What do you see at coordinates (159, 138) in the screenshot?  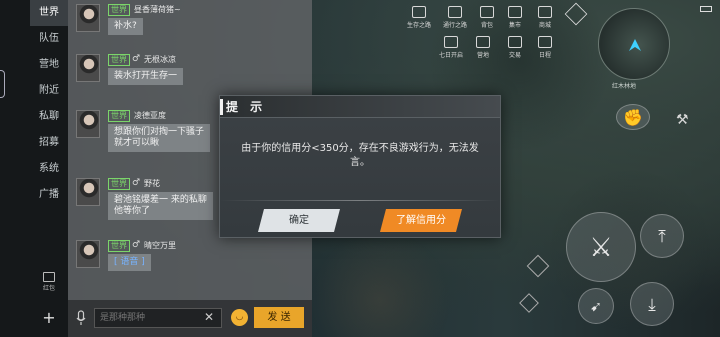 I see `message-bubble: 想跟你们对掏一下骚子 就才可以瞅` at bounding box center [159, 138].